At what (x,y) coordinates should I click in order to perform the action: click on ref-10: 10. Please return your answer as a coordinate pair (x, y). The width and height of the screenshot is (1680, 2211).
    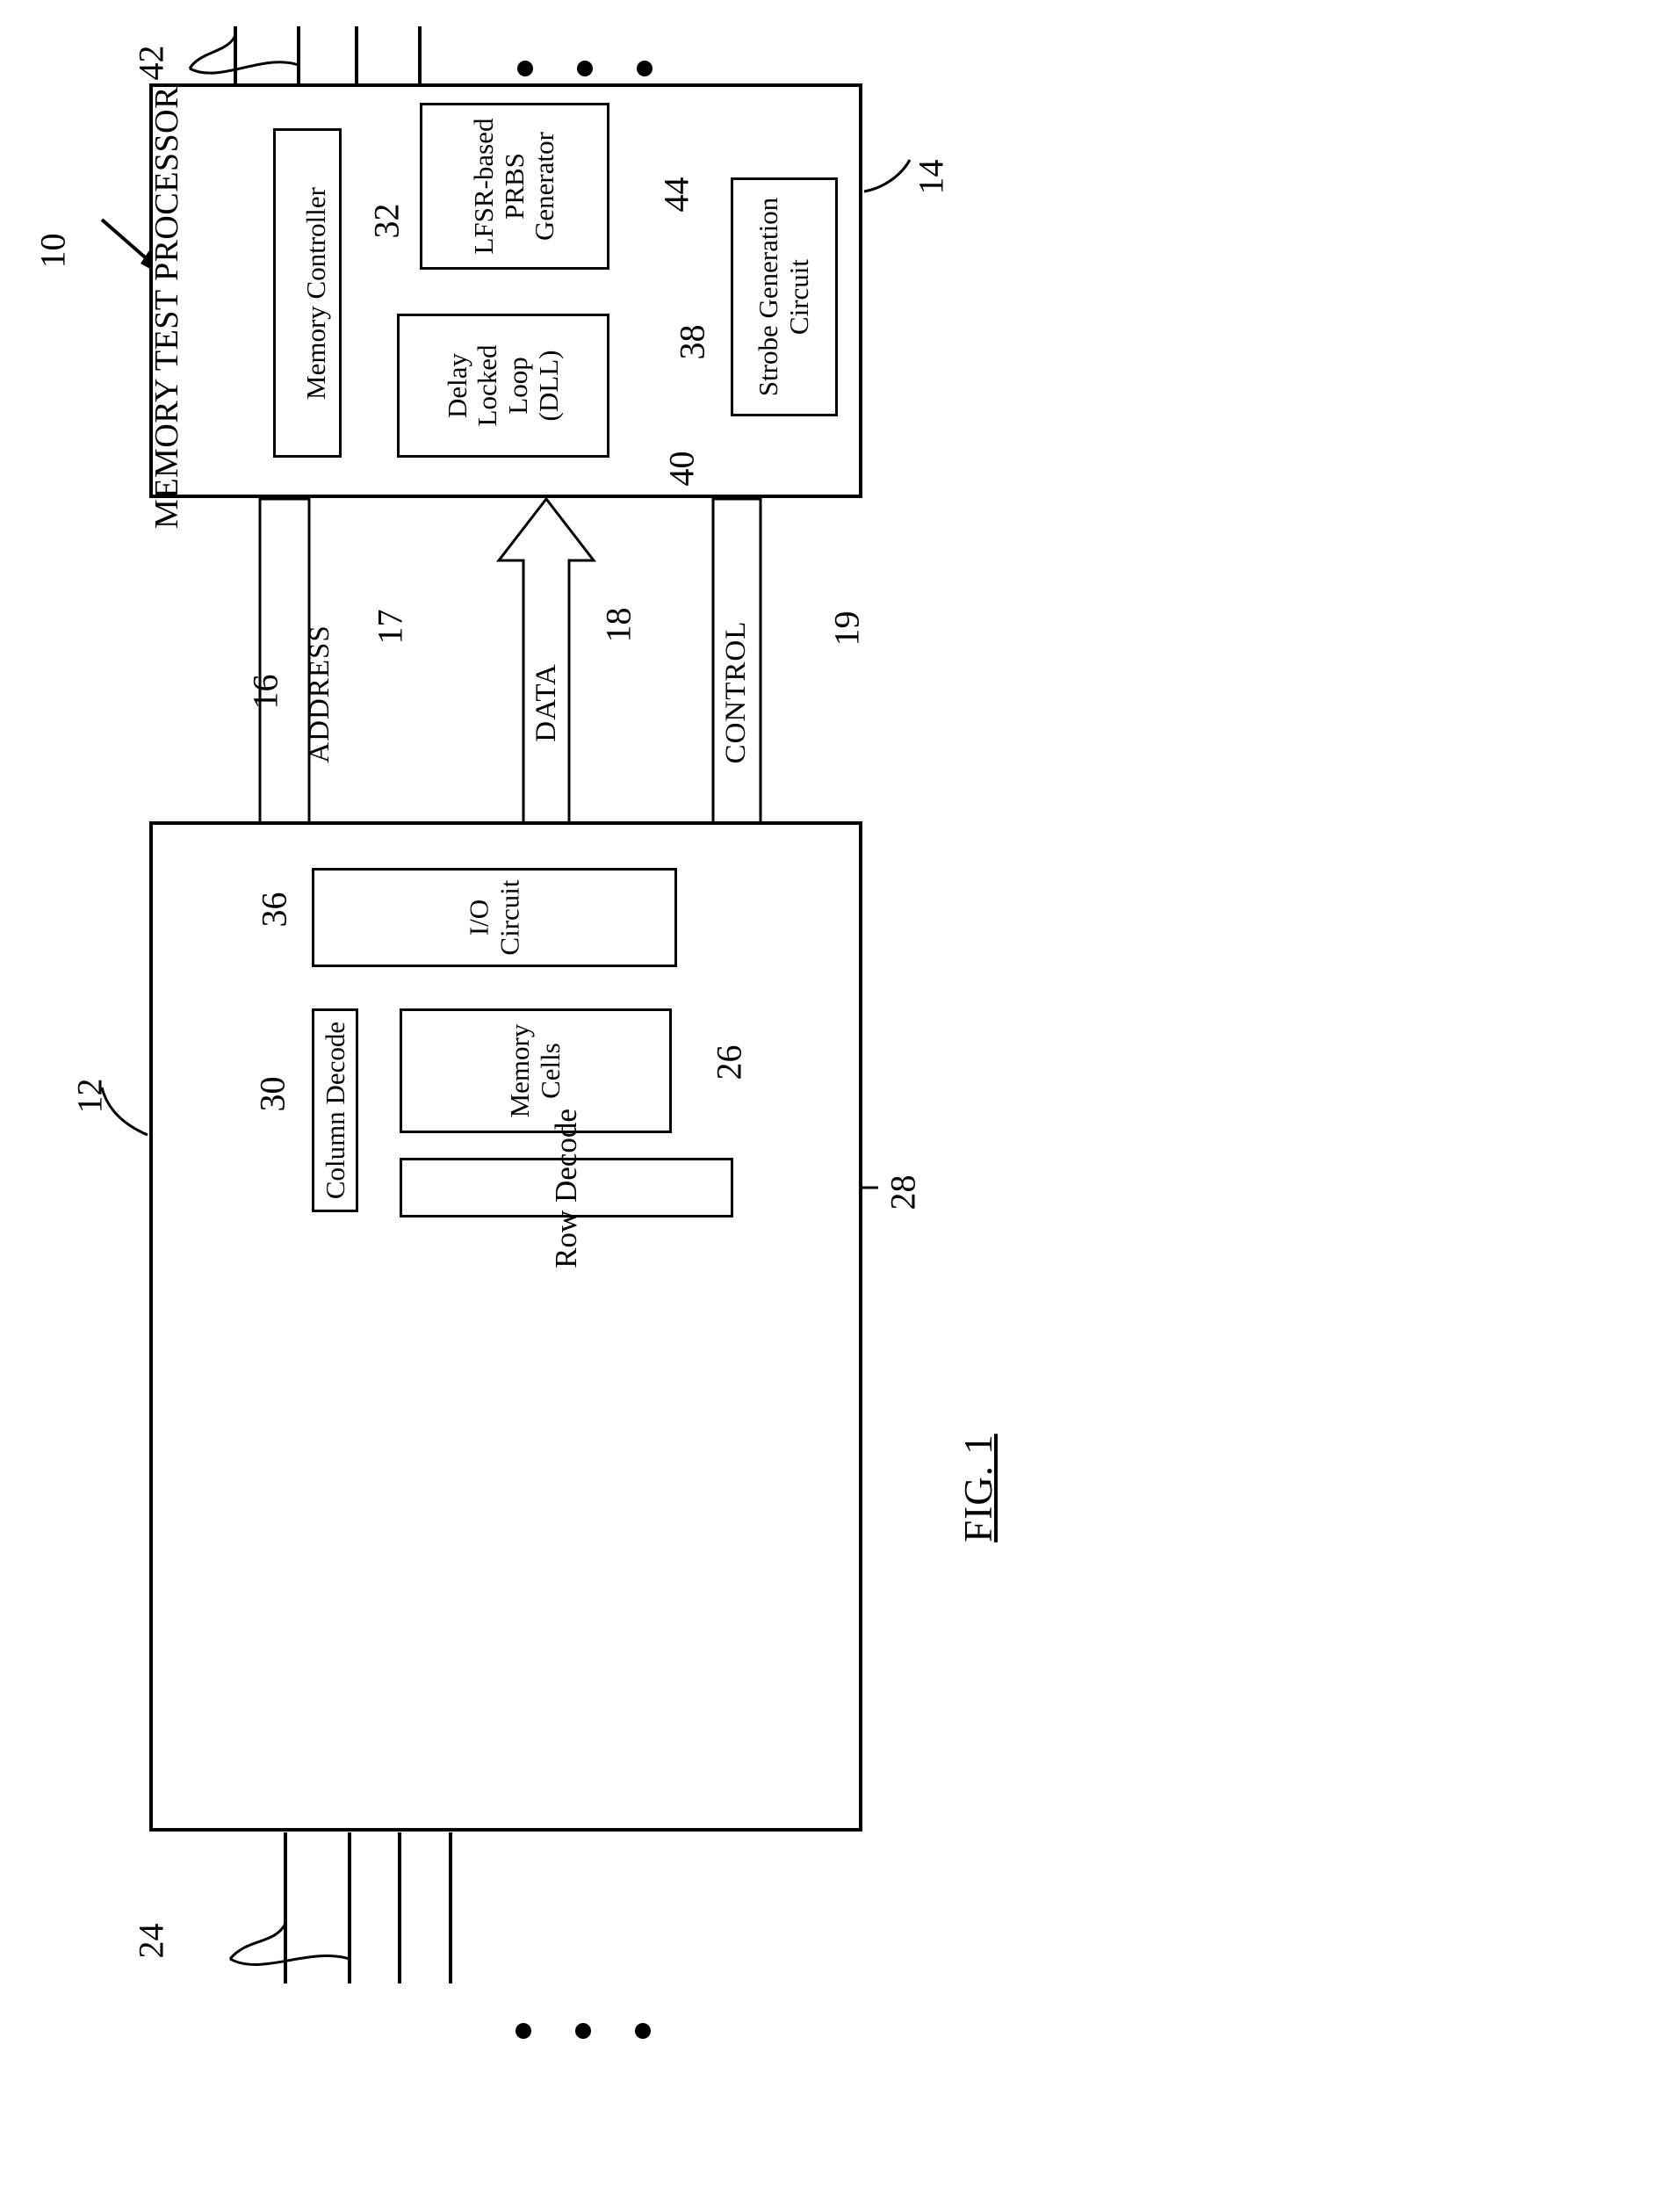
    Looking at the image, I should click on (52, 251).